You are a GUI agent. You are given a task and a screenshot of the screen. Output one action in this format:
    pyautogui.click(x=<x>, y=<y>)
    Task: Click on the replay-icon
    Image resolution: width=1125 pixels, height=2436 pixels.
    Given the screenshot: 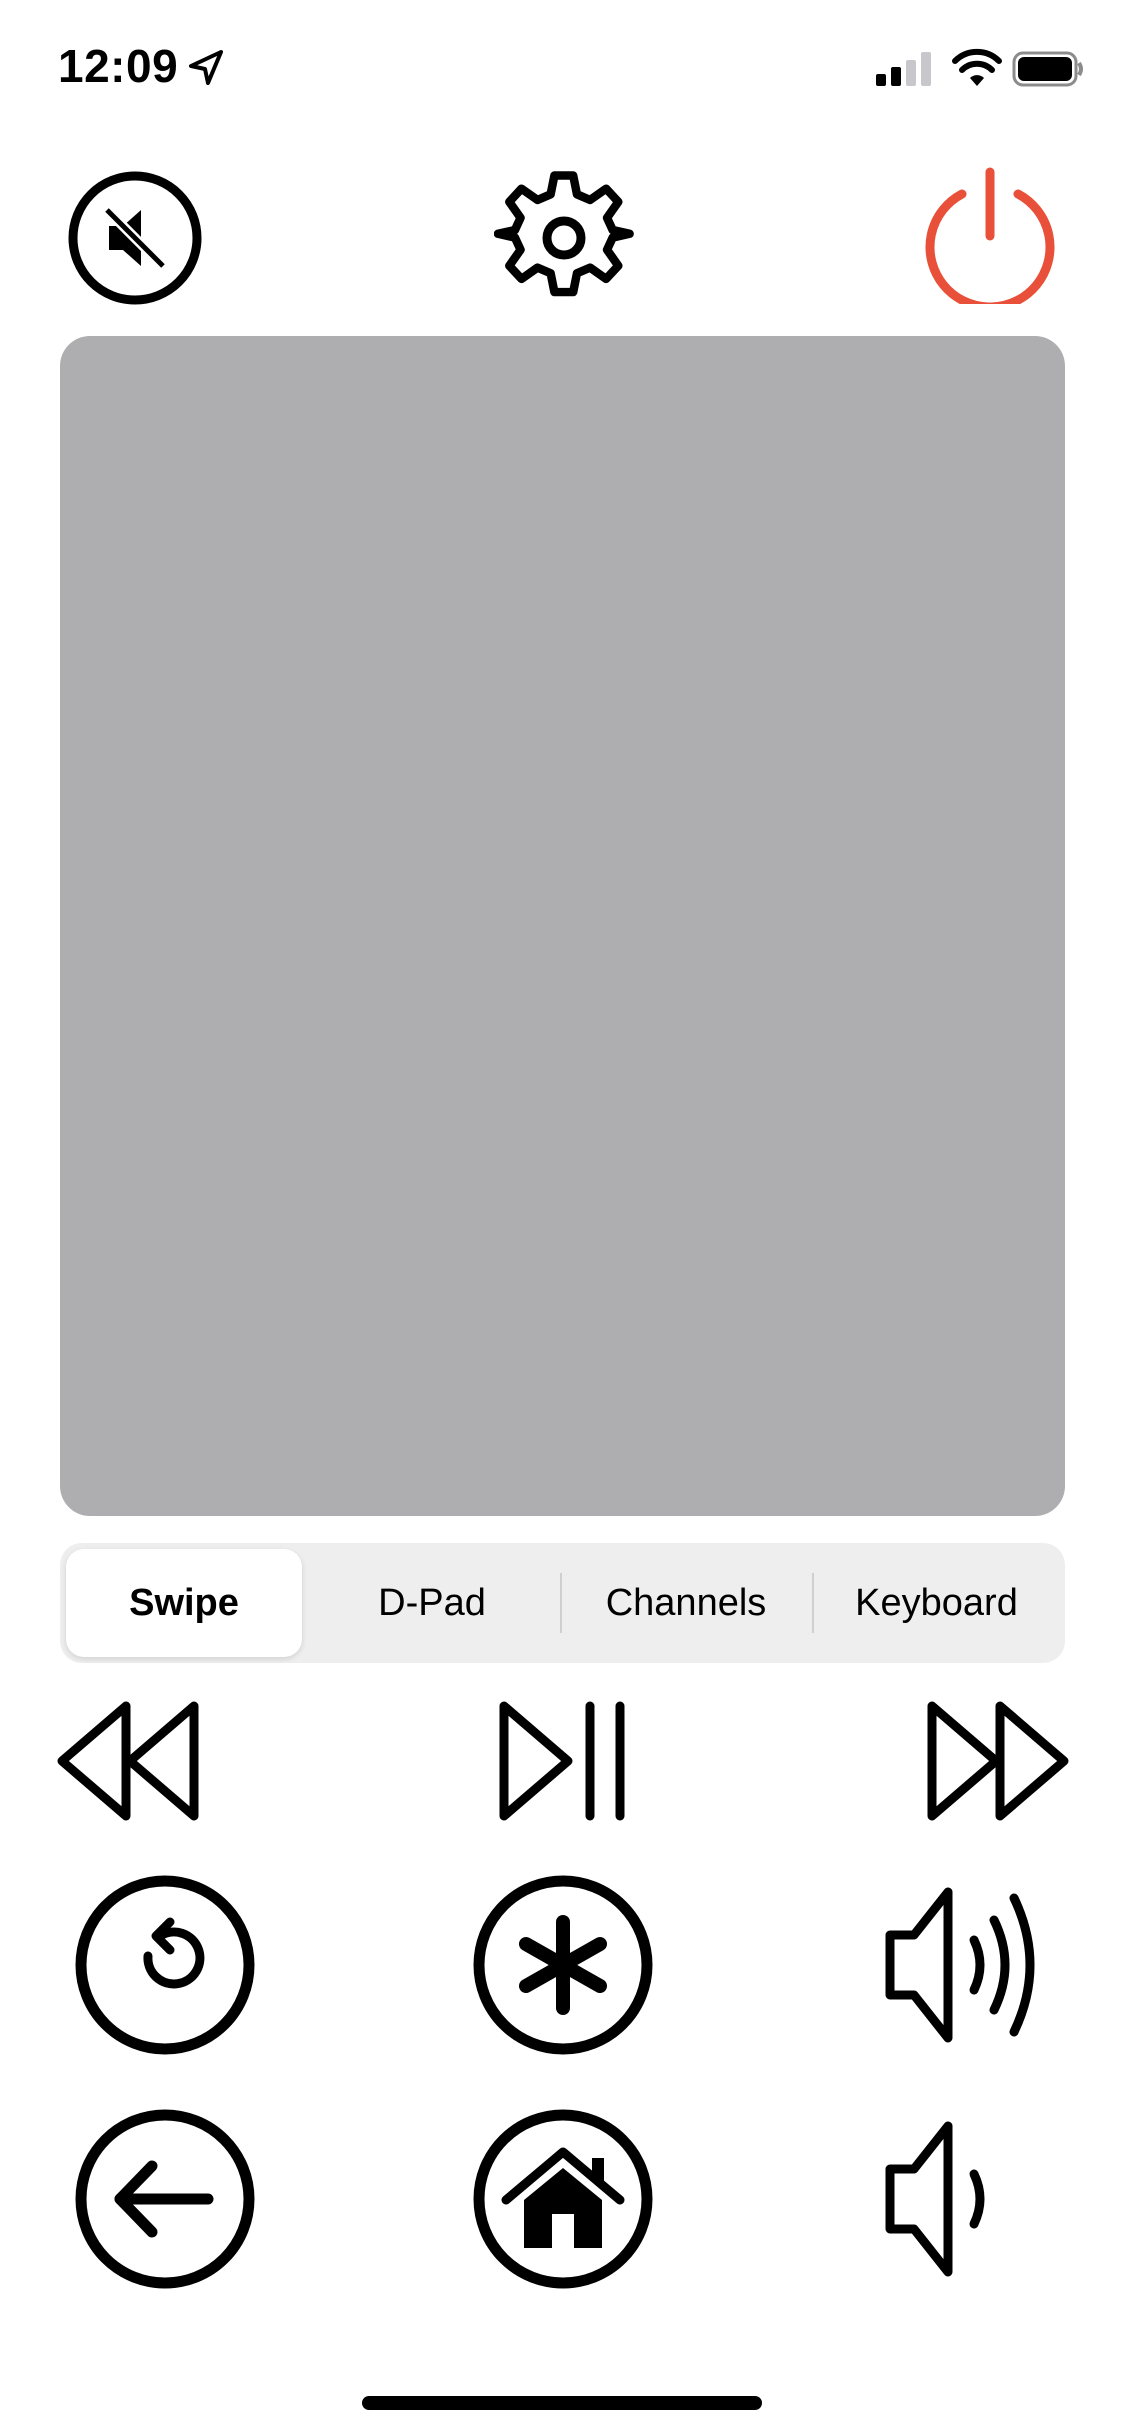 What is the action you would take?
    pyautogui.click(x=165, y=1965)
    